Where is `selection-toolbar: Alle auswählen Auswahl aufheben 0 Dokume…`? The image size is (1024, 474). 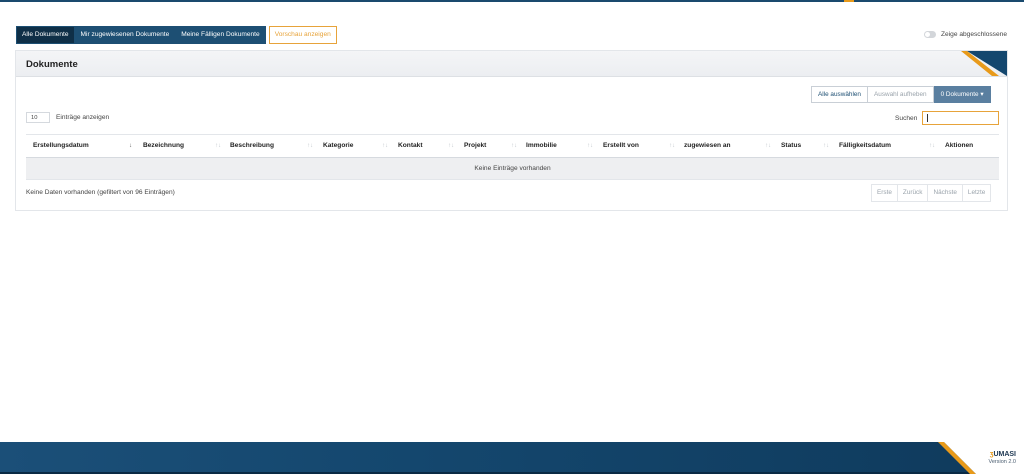 selection-toolbar: Alle auswählen Auswahl aufheben 0 Dokume… is located at coordinates (901, 94).